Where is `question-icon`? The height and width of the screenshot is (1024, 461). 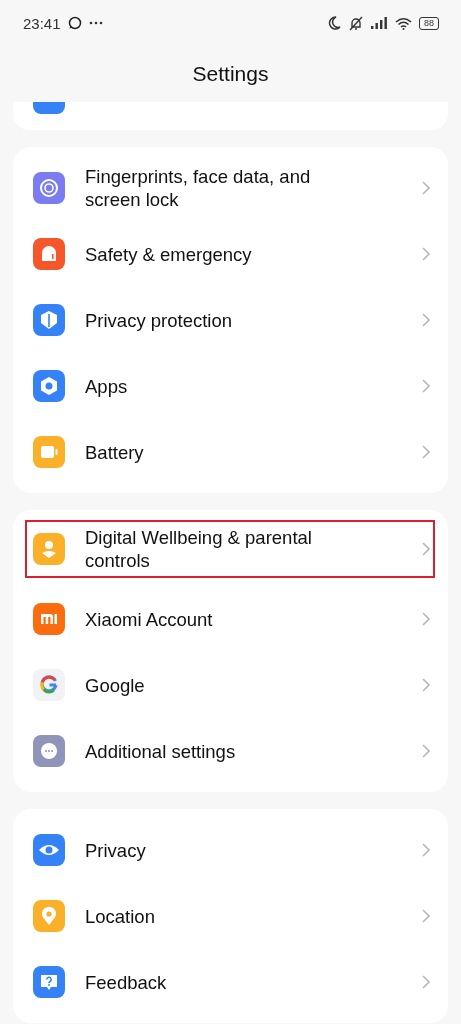
question-icon is located at coordinates (49, 982).